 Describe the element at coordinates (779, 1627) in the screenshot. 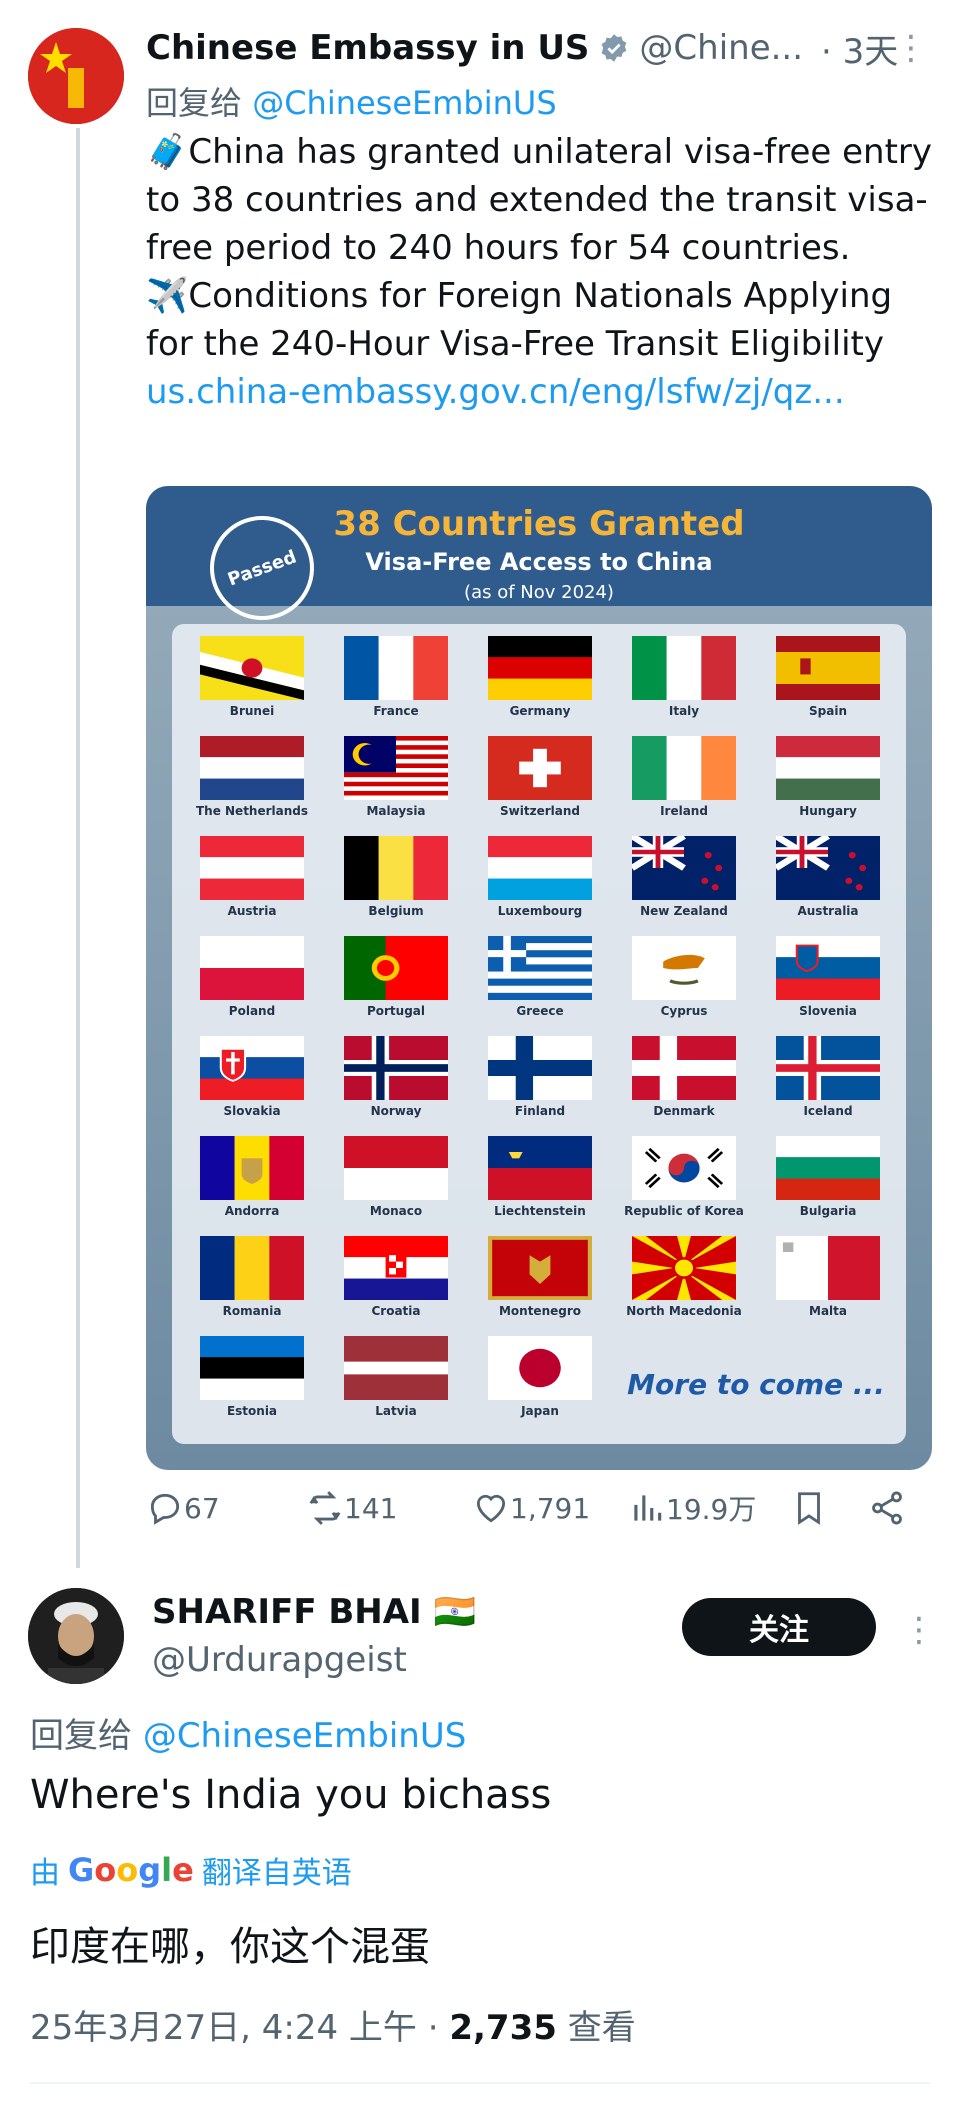

I see `follow-button: 关注` at that location.